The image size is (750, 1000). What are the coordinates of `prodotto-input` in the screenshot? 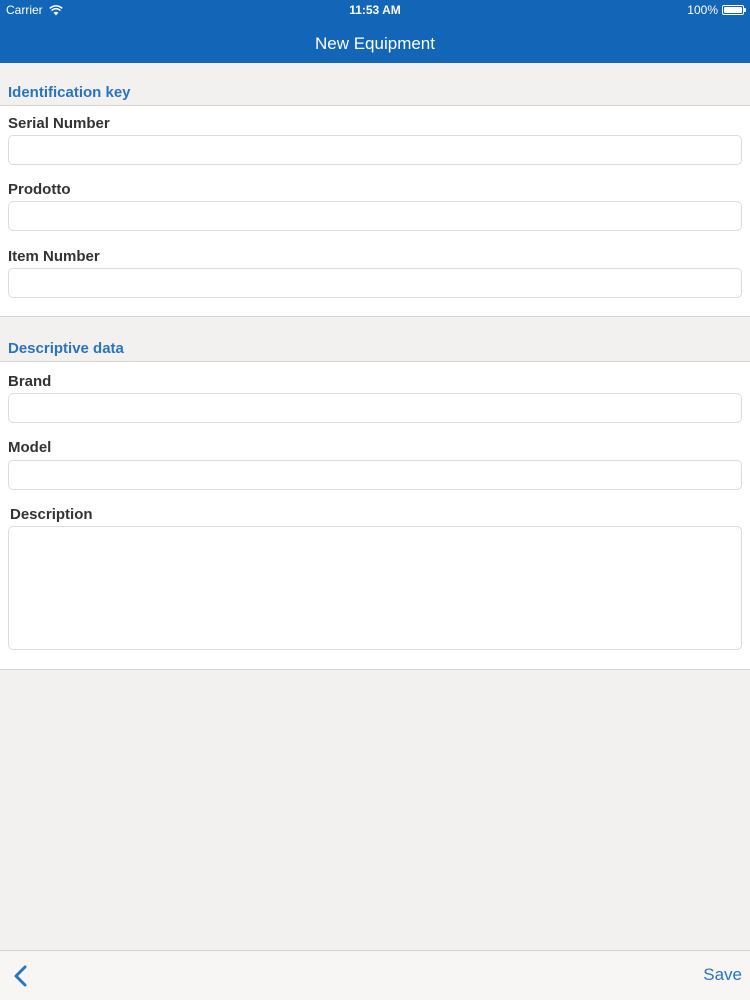 It's located at (375, 216).